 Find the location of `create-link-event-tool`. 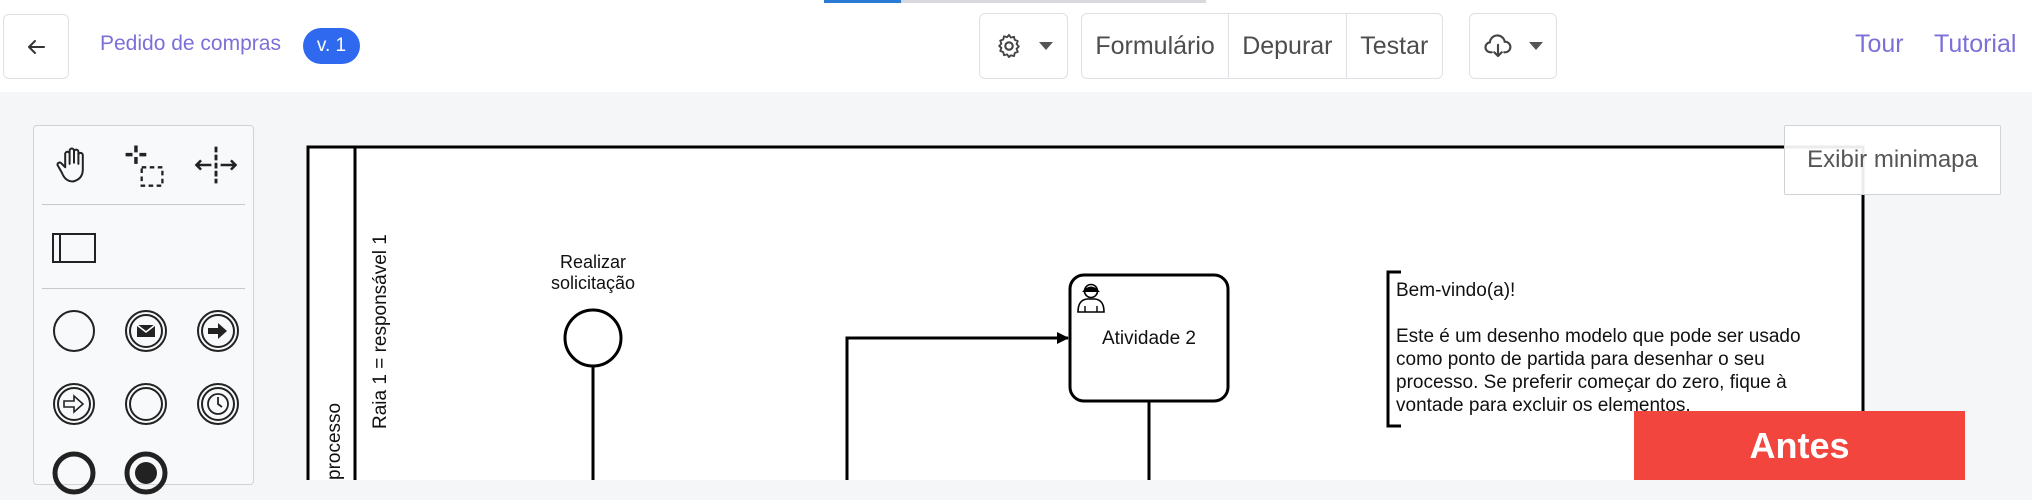

create-link-event-tool is located at coordinates (218, 331).